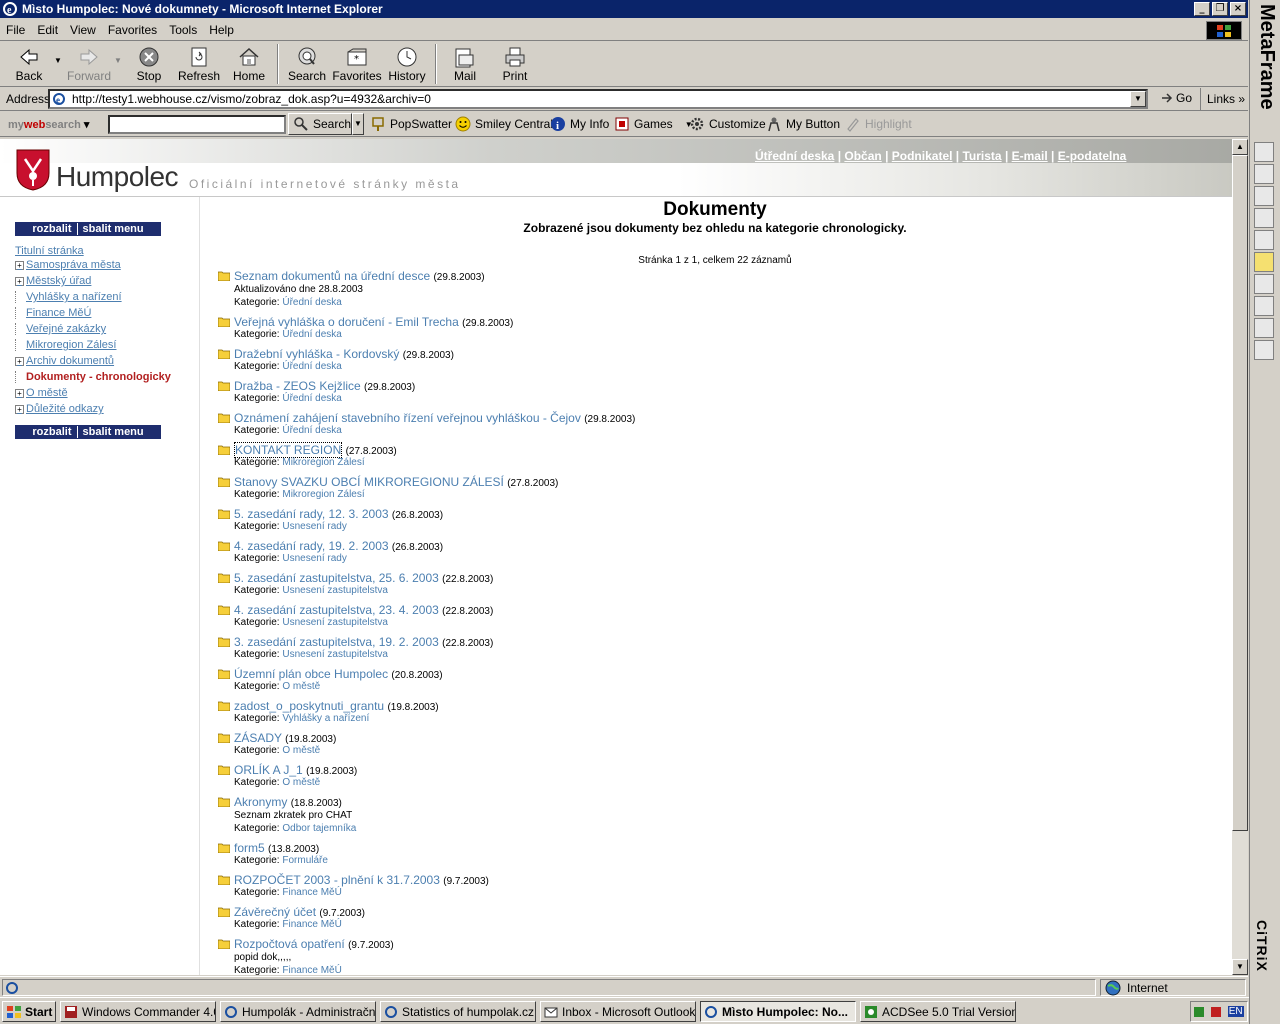  What do you see at coordinates (337, 880) in the screenshot?
I see `document-link: ROZPOČET 2003 - plnění k 31.7.2003` at bounding box center [337, 880].